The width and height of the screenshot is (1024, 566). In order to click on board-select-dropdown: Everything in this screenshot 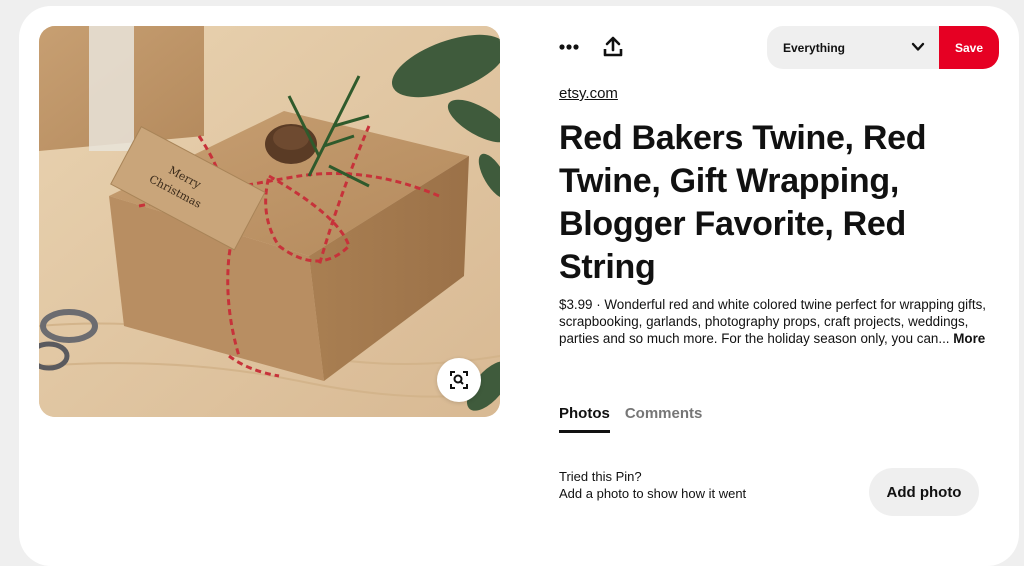, I will do `click(853, 47)`.